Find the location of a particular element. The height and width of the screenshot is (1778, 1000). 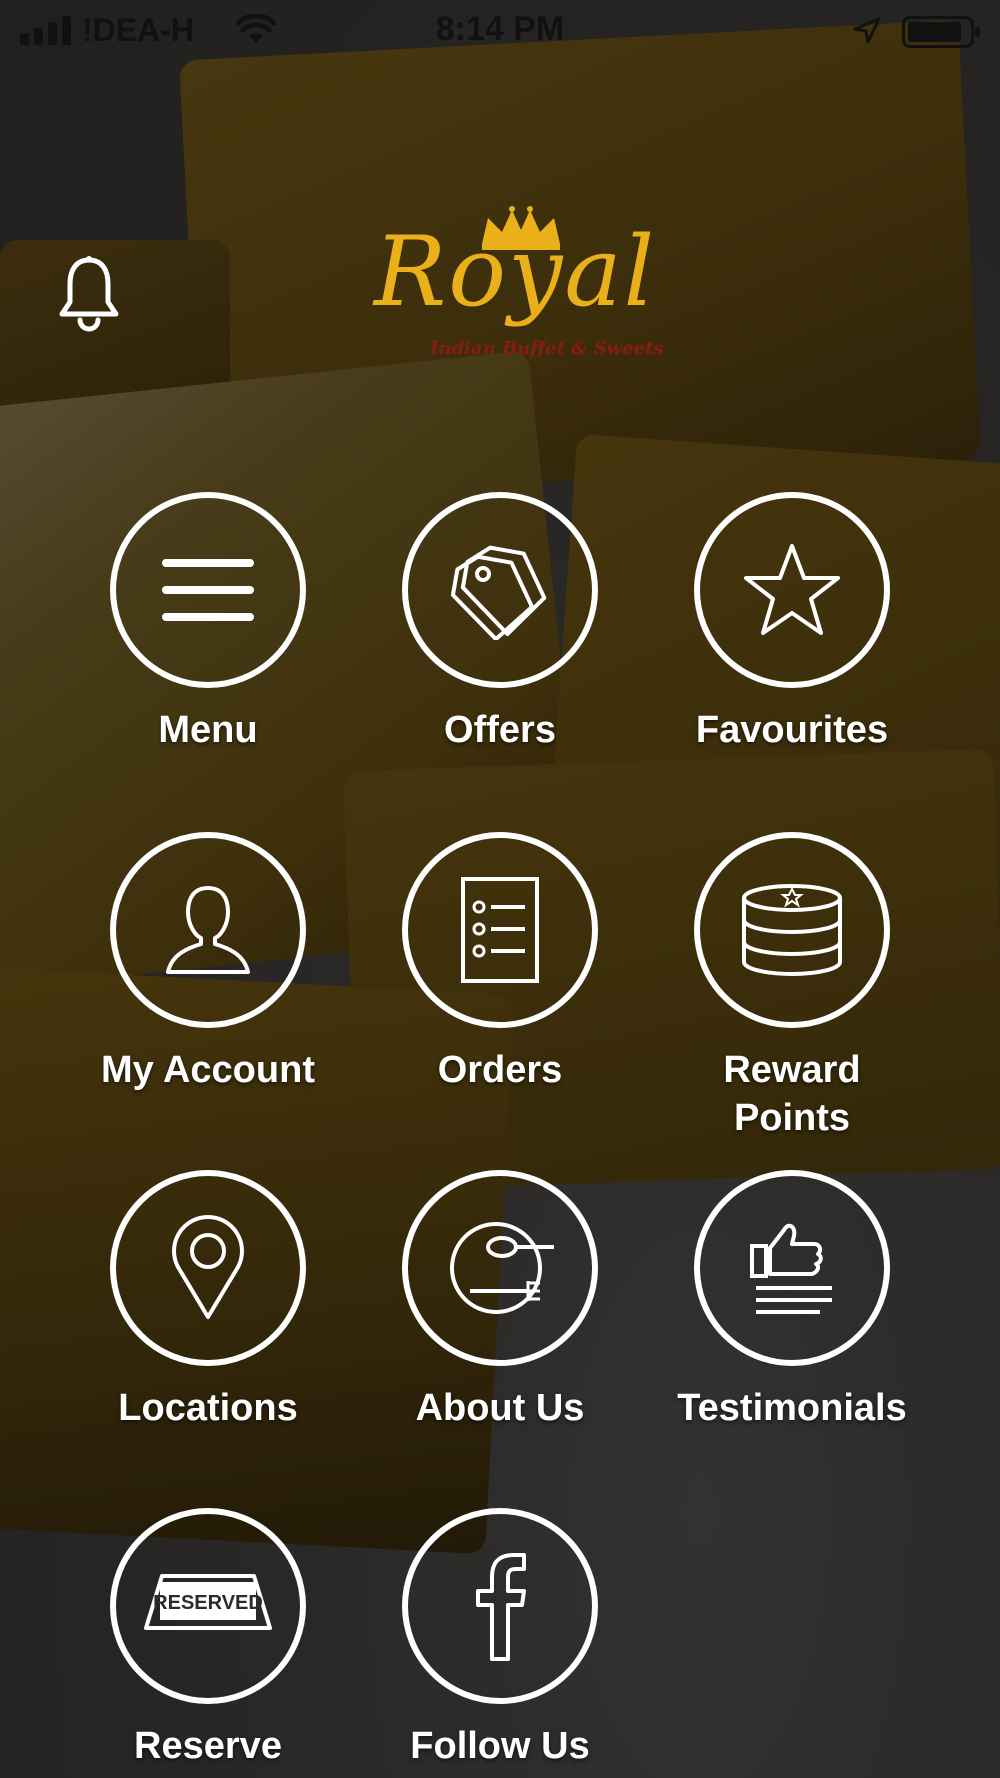

map-pin-icon is located at coordinates (208, 1267).